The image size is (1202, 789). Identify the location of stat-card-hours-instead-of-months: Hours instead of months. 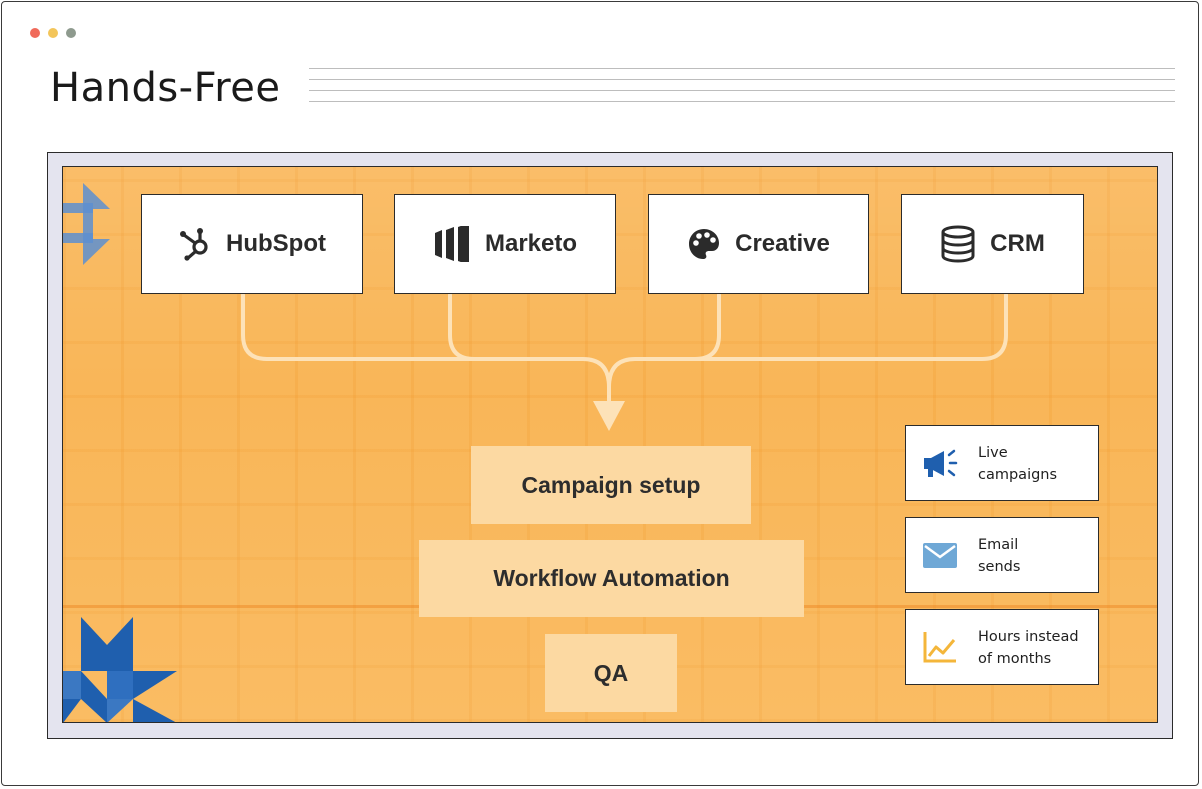
(1002, 647).